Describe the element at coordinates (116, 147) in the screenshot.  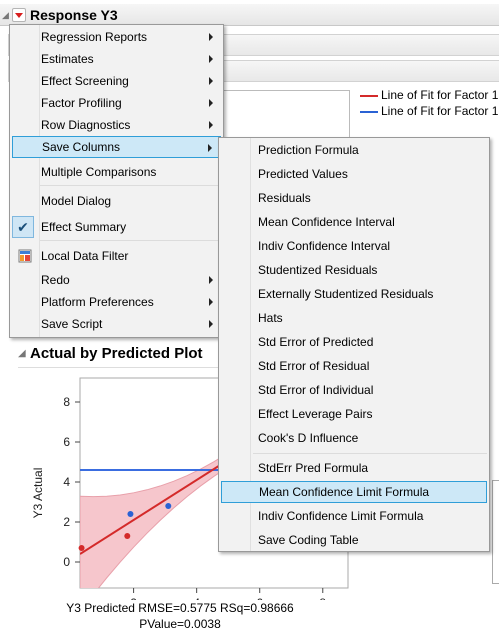
I see `menu-item-save-columns: Save Columns` at that location.